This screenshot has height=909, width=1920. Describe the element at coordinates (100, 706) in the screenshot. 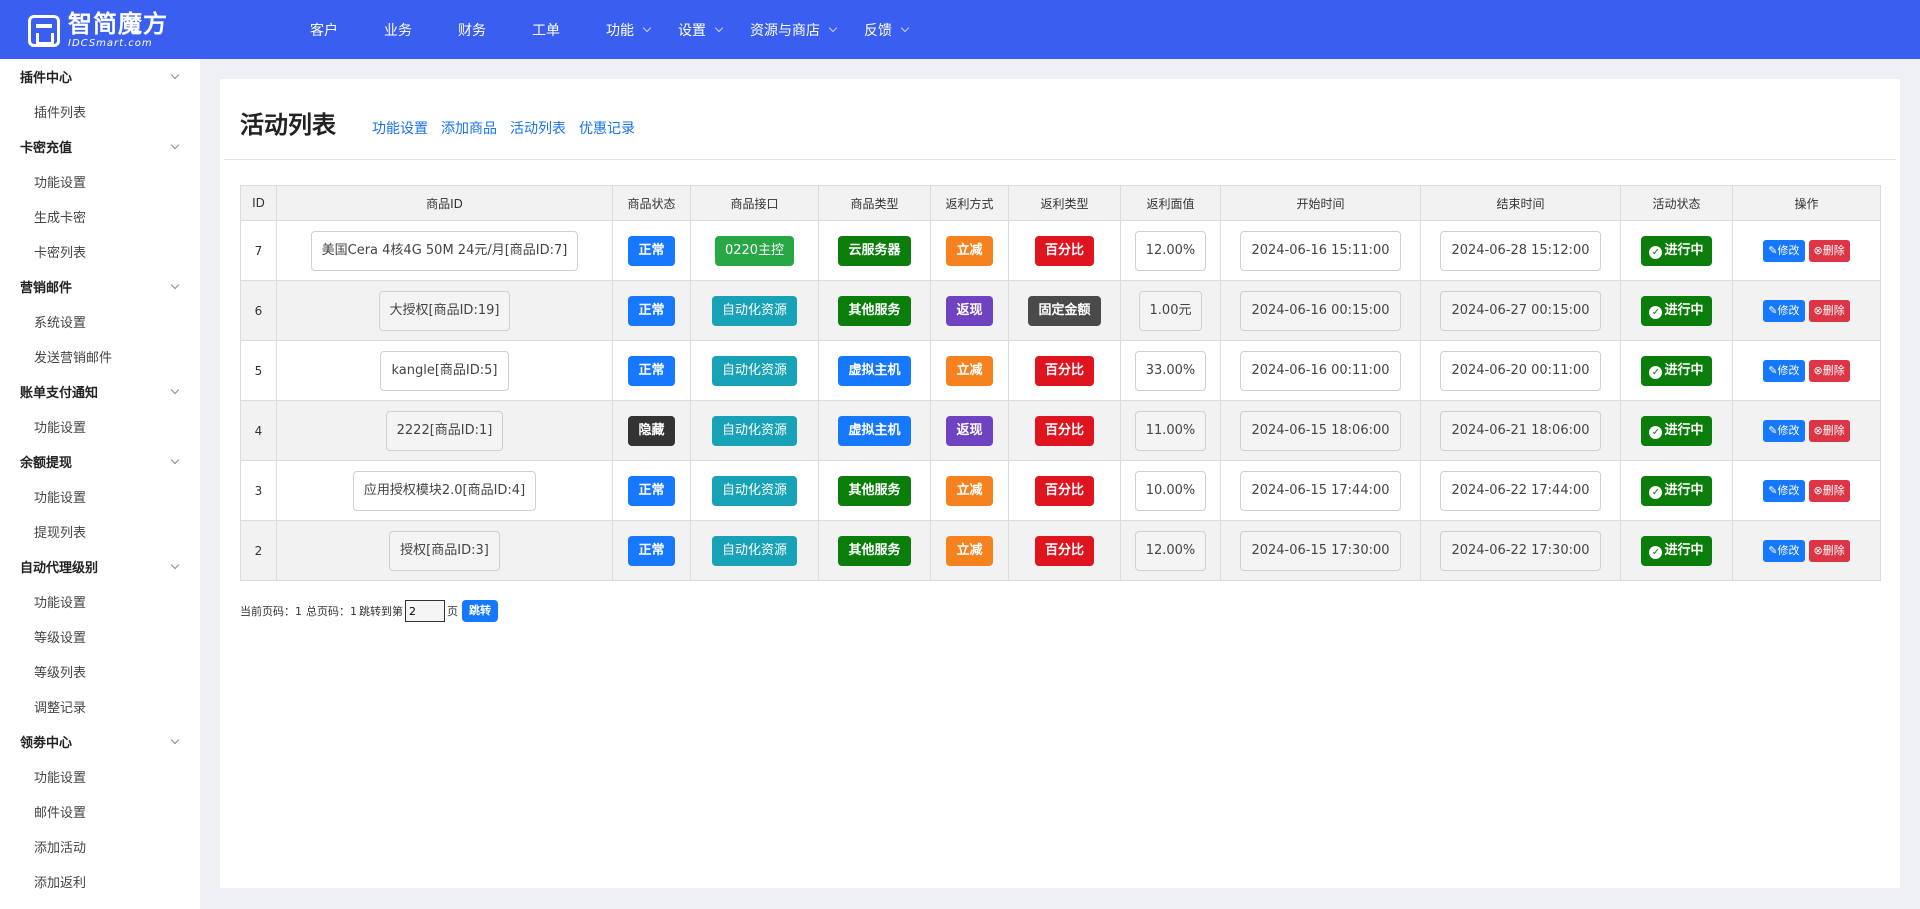

I see `sidebar-item: 调整记录` at that location.